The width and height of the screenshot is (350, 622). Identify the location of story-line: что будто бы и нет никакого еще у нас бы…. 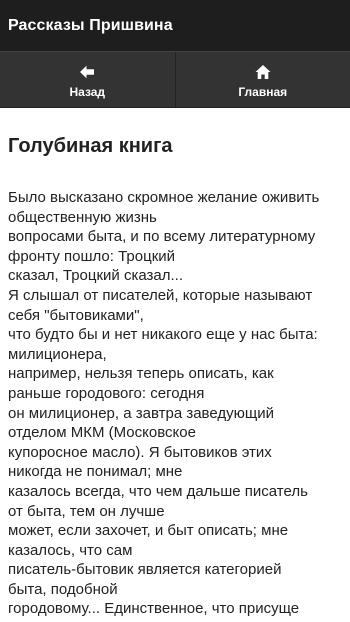
(163, 335).